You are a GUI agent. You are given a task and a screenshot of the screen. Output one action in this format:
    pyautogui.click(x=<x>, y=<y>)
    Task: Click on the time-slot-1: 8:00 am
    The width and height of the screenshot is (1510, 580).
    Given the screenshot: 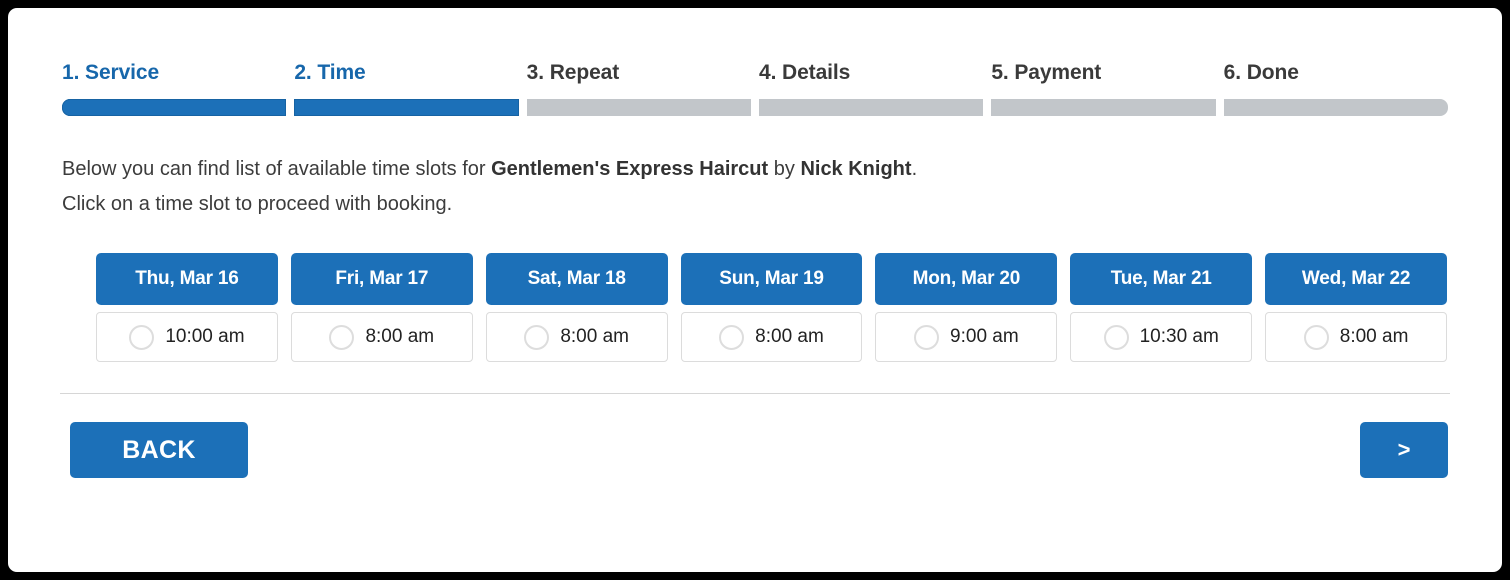 What is the action you would take?
    pyautogui.click(x=381, y=337)
    